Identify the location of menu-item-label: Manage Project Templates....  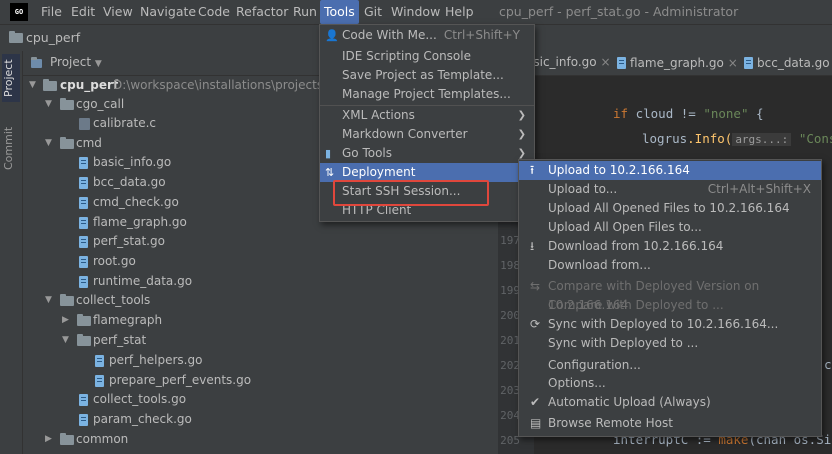
(426, 94).